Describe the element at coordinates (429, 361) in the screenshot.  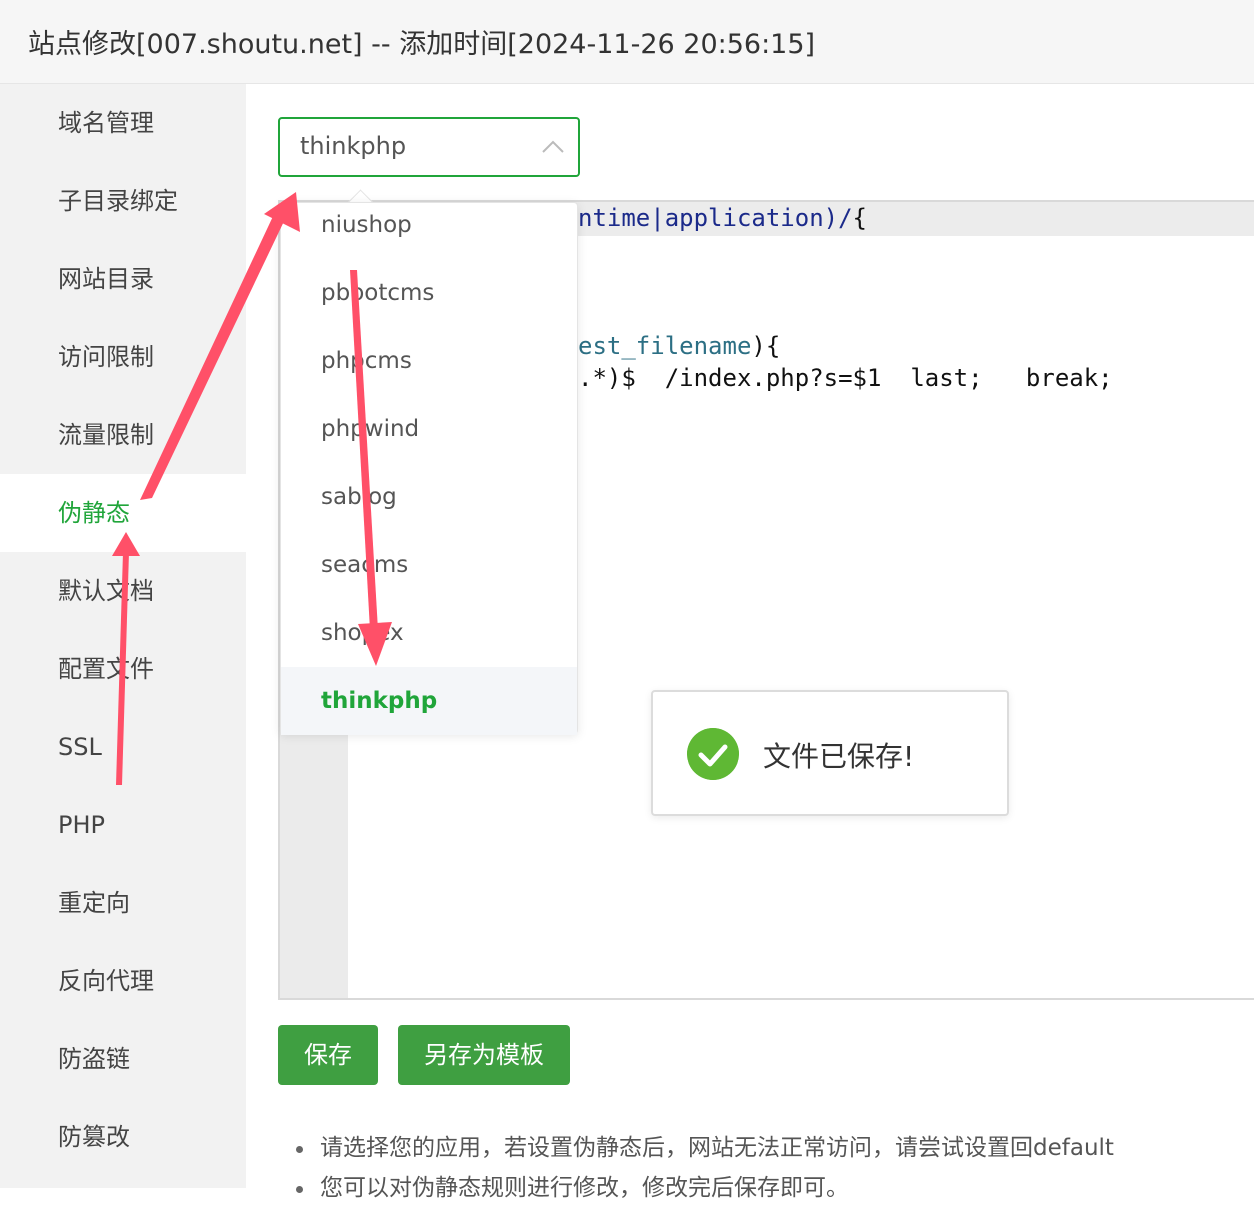
I see `option-phpcms: phpcms` at that location.